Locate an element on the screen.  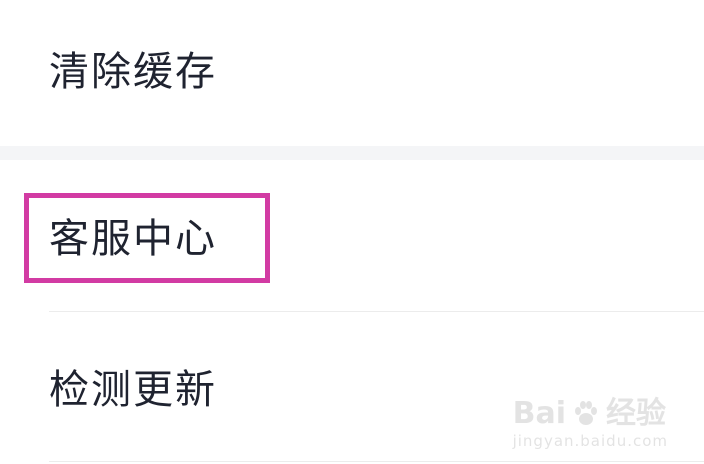
watermark-logo: Bai 经验 is located at coordinates (590, 414).